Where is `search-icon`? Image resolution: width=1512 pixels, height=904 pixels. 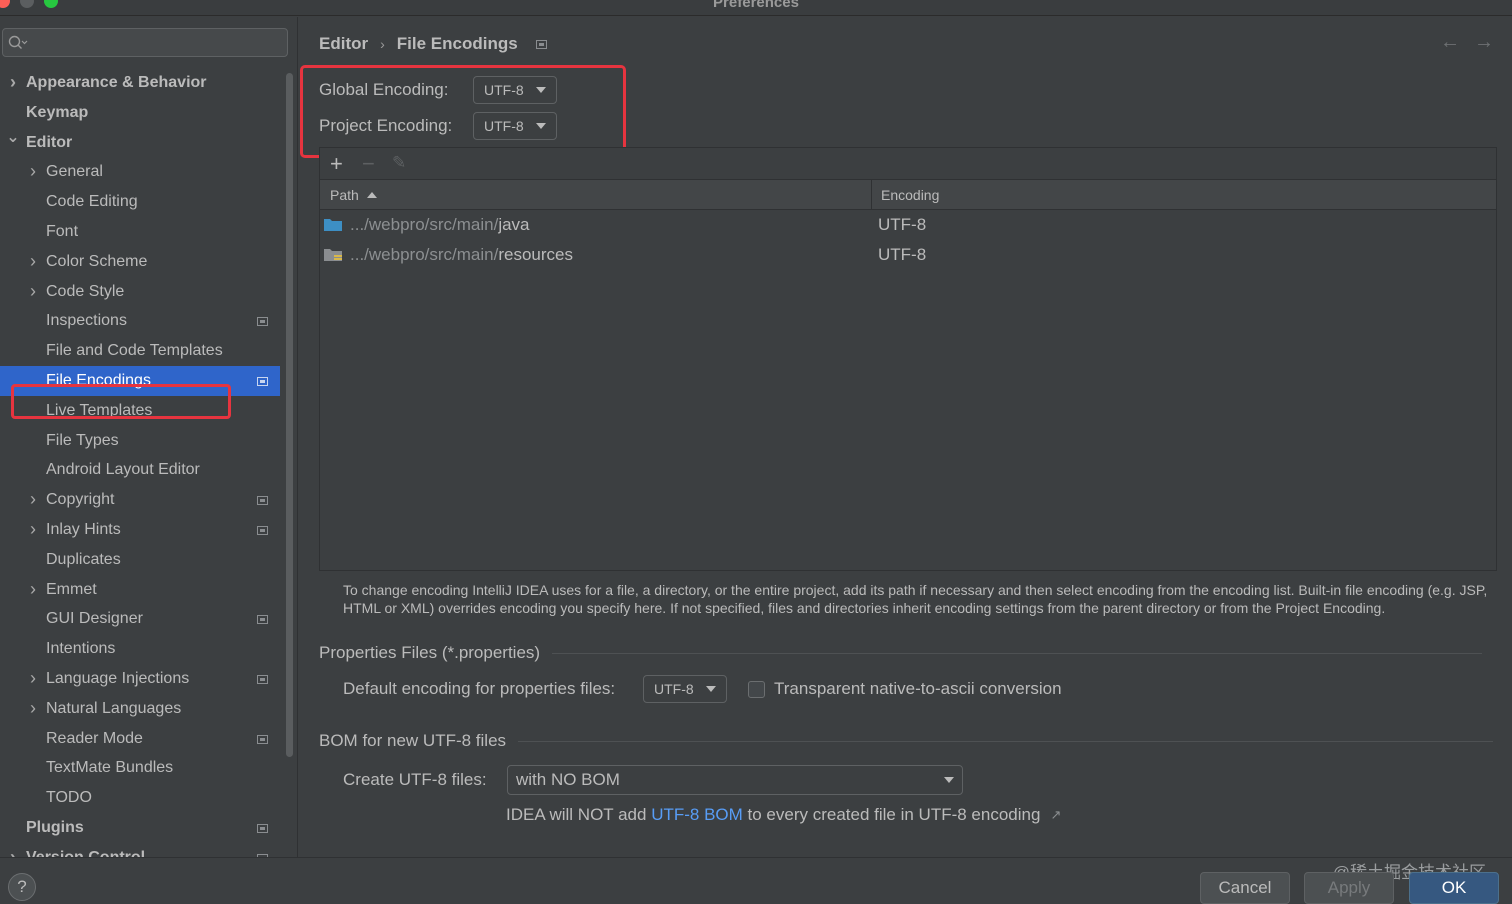
search-icon is located at coordinates (18, 42).